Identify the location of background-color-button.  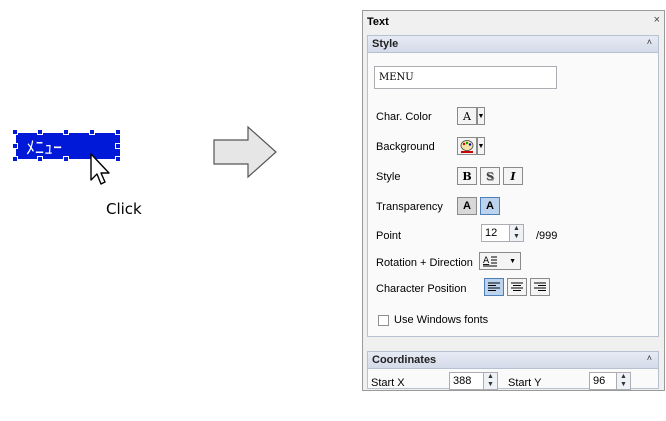
(467, 146).